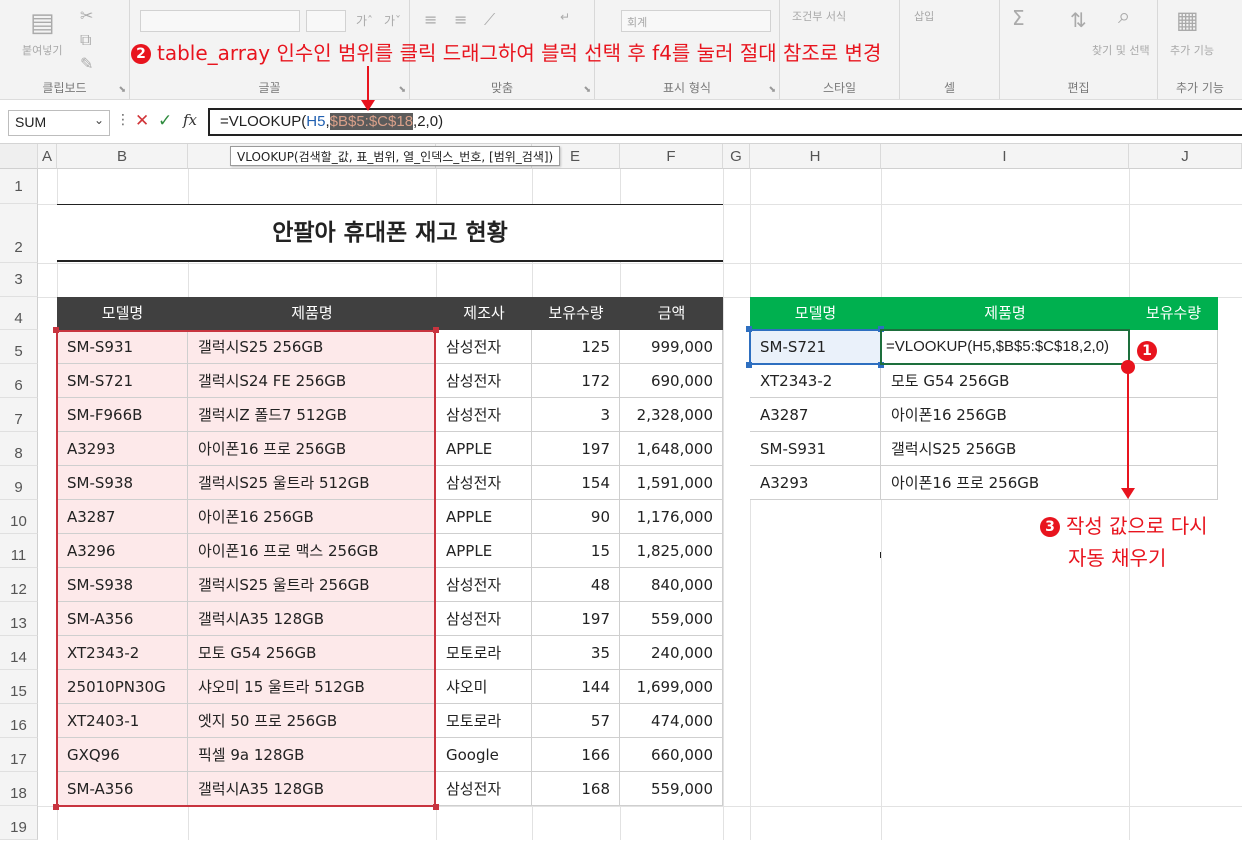  Describe the element at coordinates (312, 517) in the screenshot. I see `main-cell-product: 아이폰16 256GB` at that location.